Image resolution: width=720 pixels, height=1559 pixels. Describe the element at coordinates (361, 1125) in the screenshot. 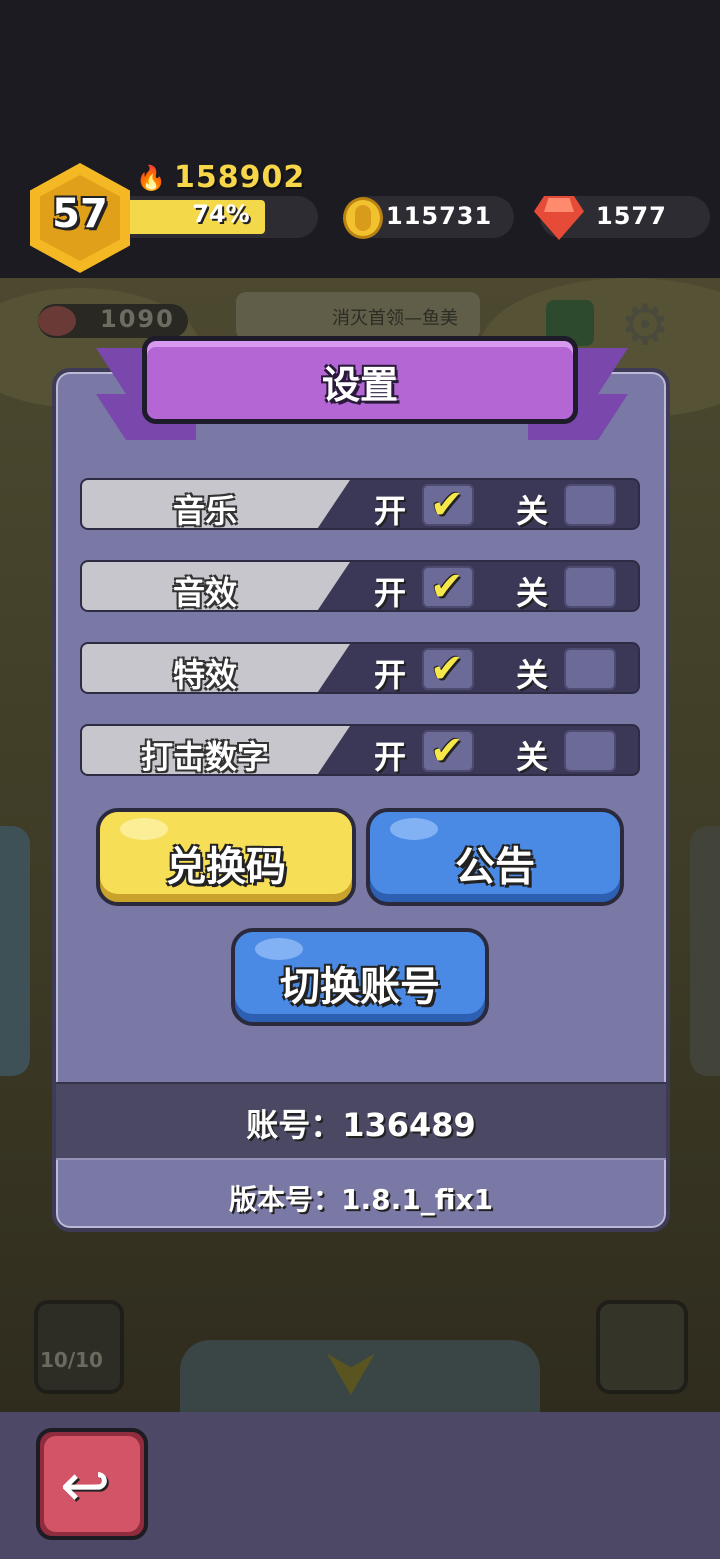

I see `account-id: 账号：136489` at that location.